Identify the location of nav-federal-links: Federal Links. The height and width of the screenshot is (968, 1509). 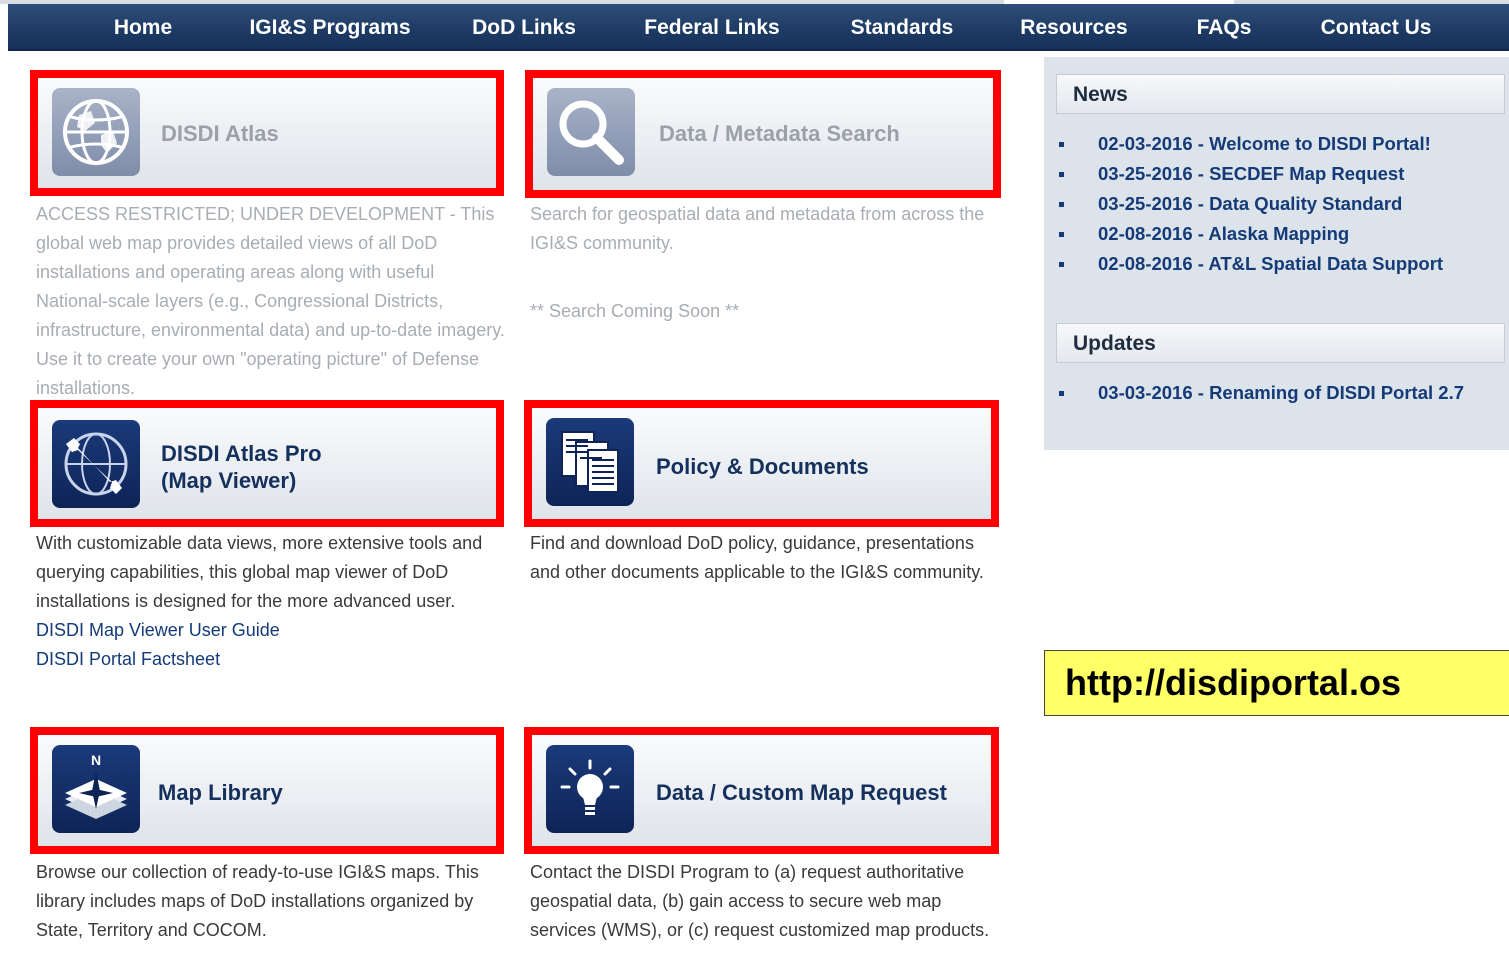
(712, 26).